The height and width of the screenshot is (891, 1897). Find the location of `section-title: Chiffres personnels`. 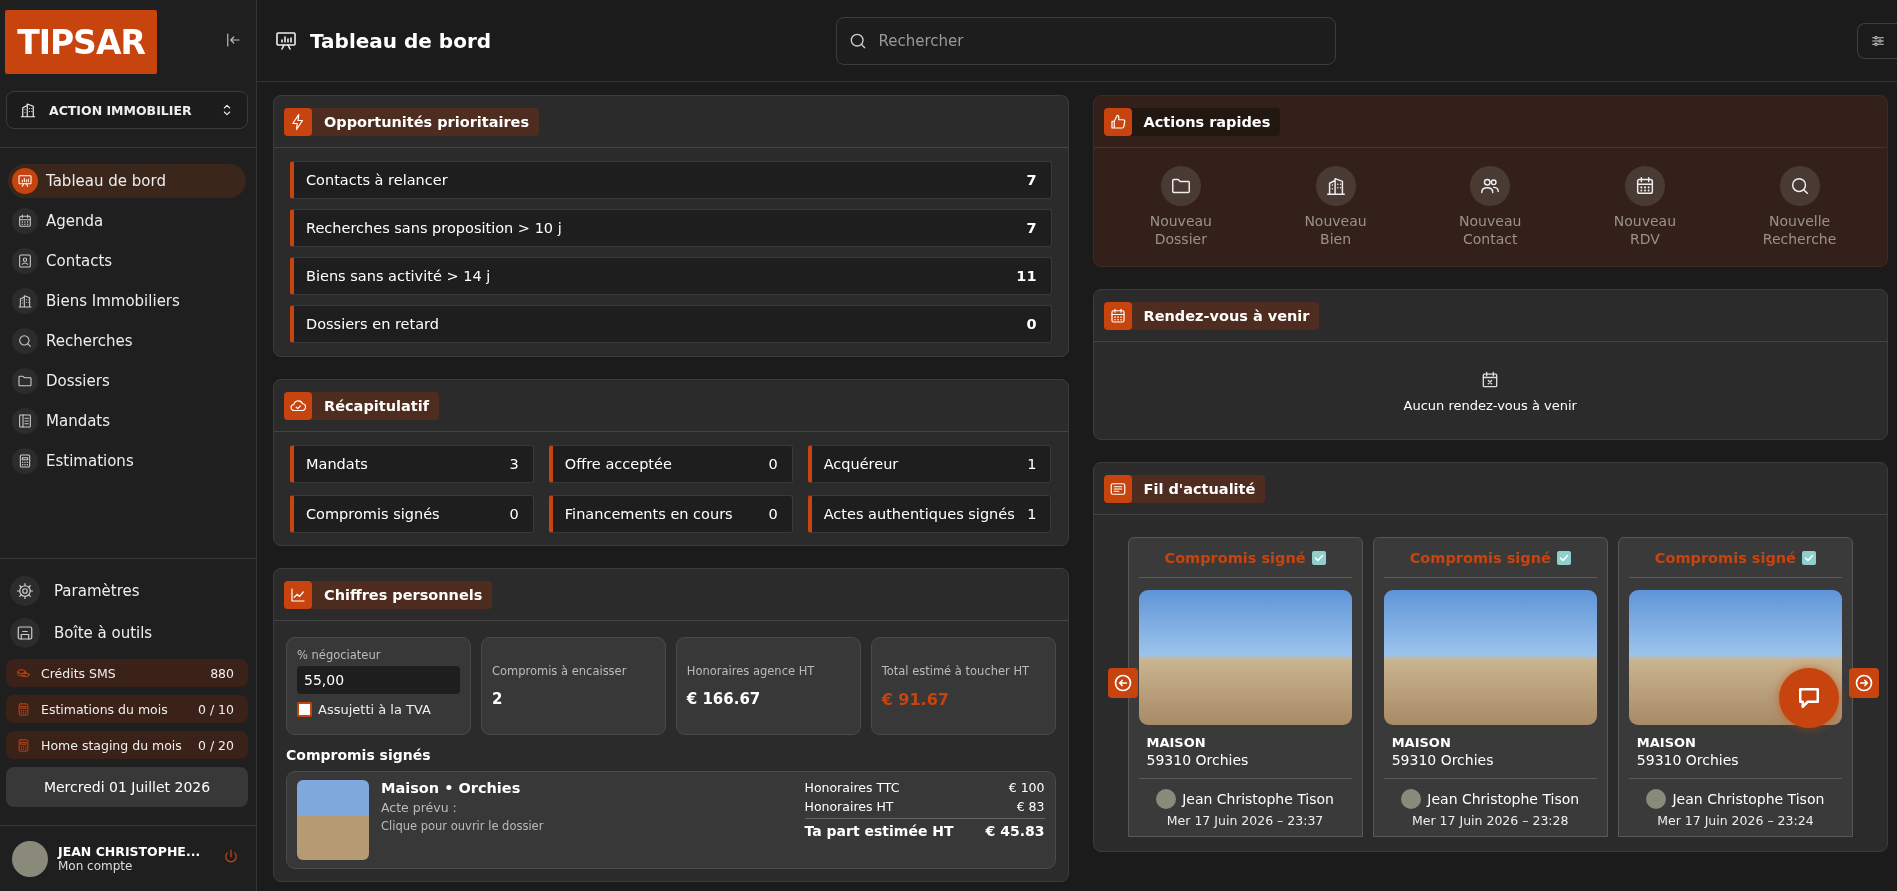

section-title: Chiffres personnels is located at coordinates (403, 595).